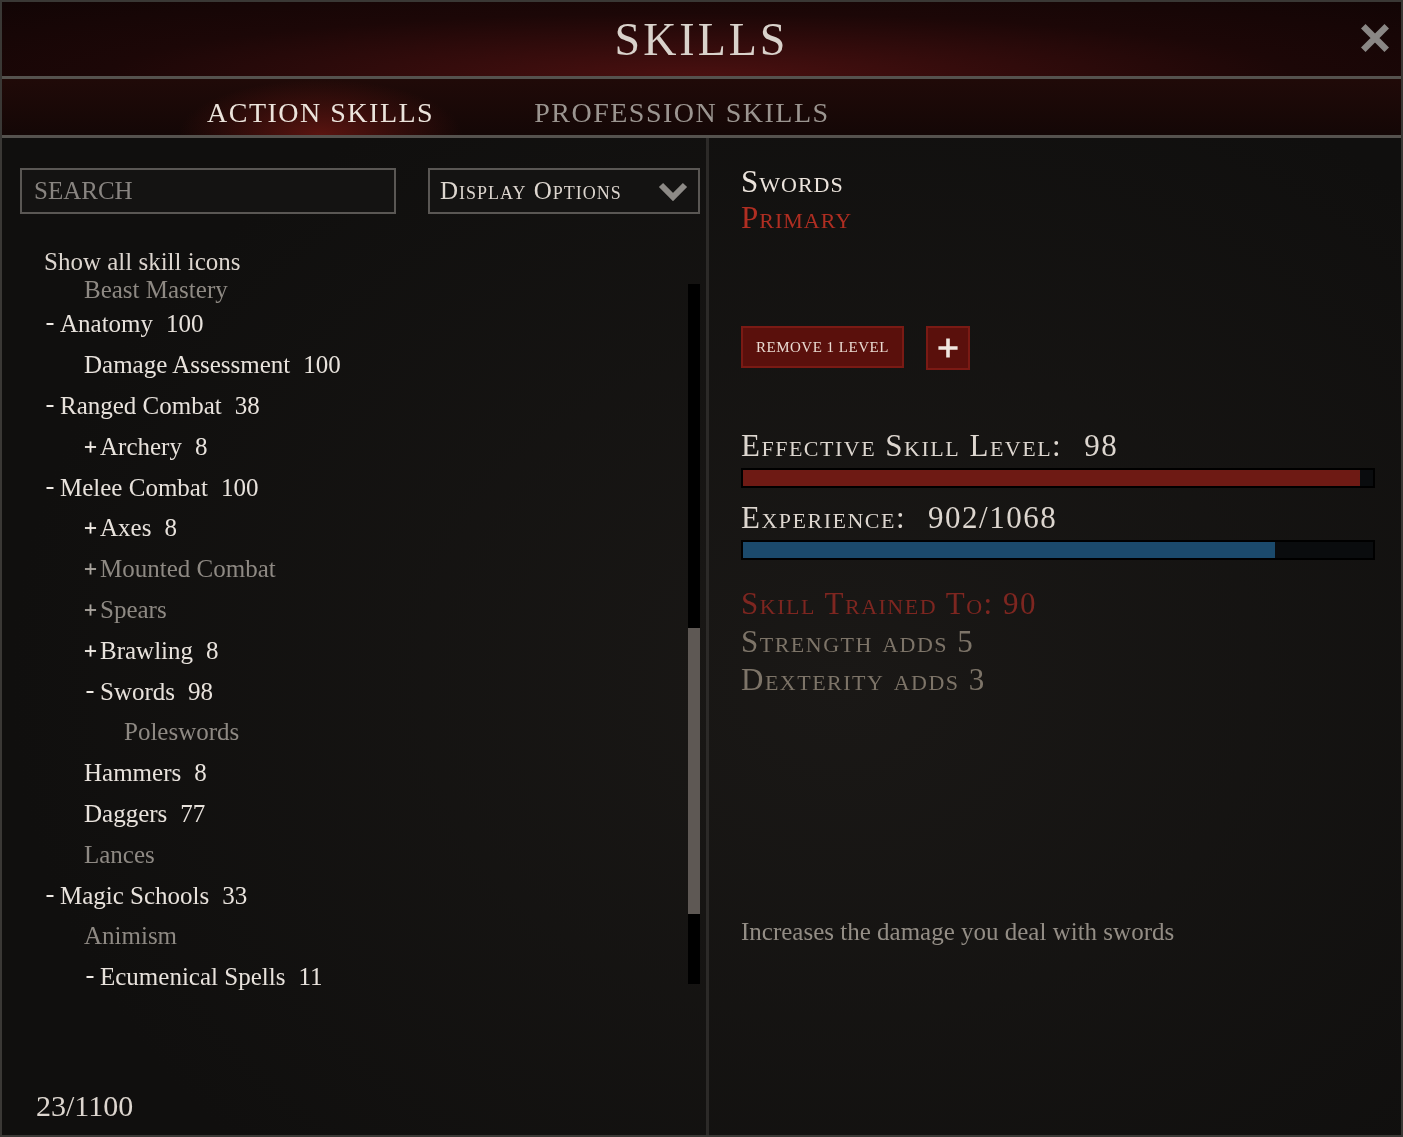 The image size is (1403, 1137). What do you see at coordinates (792, 182) in the screenshot?
I see `skill-title: Swords` at bounding box center [792, 182].